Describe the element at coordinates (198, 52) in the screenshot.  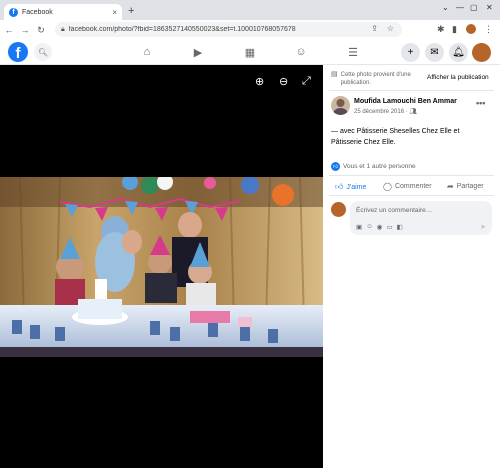
I see `video-icon: ▶` at that location.